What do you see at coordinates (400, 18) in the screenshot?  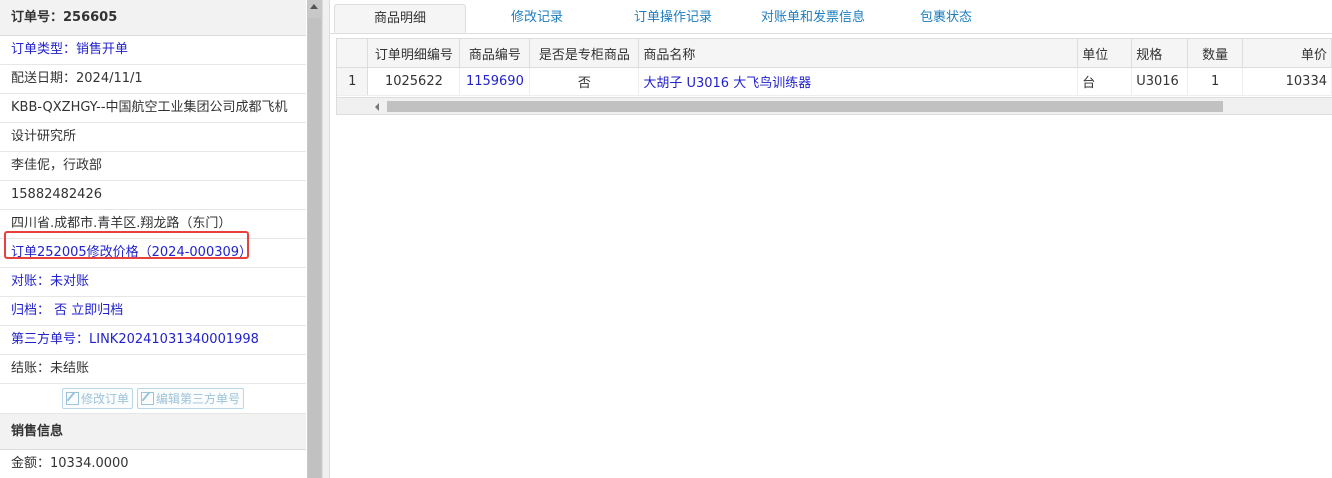 I see `tab-product-details: 商品明细` at bounding box center [400, 18].